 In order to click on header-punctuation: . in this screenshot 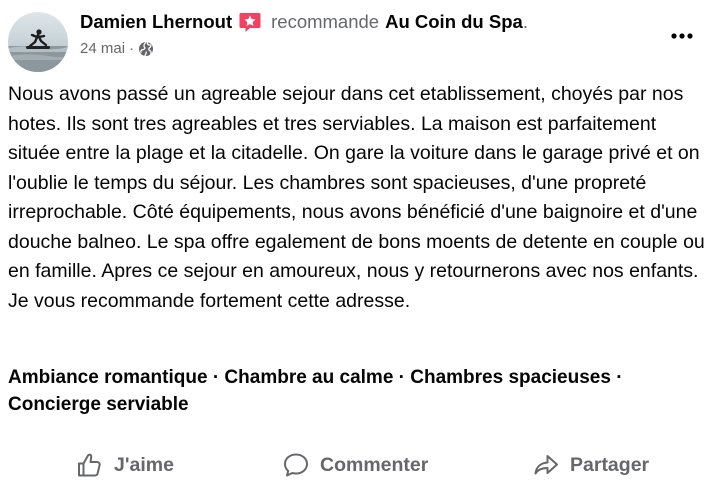, I will do `click(525, 21)`.